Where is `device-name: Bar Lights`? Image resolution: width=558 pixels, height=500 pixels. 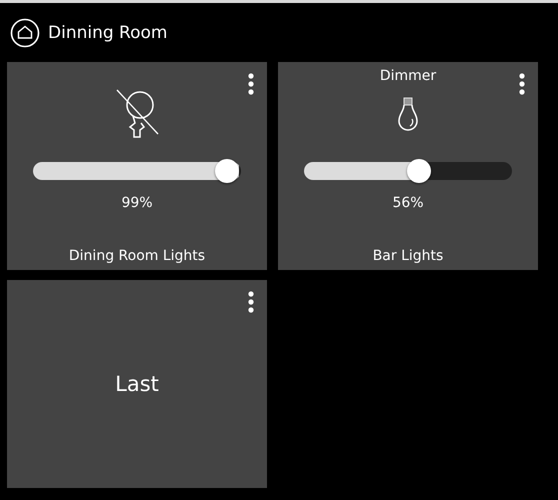 device-name: Bar Lights is located at coordinates (408, 256).